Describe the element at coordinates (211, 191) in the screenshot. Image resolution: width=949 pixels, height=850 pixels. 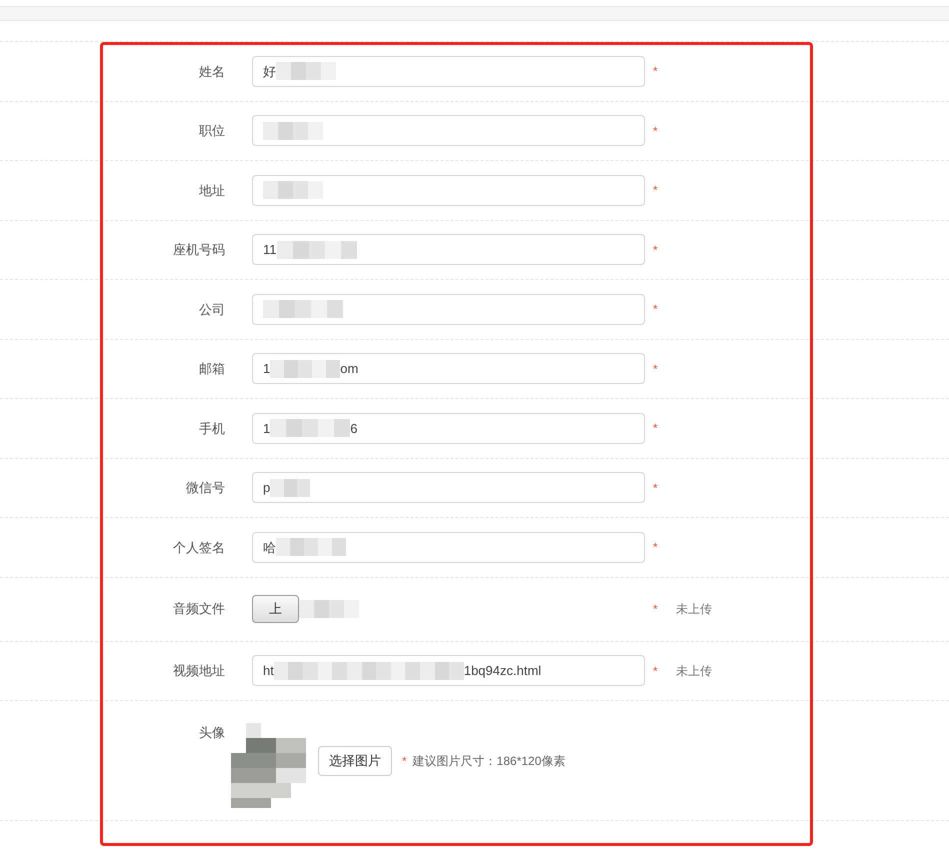
I see `field-label: 地址` at that location.